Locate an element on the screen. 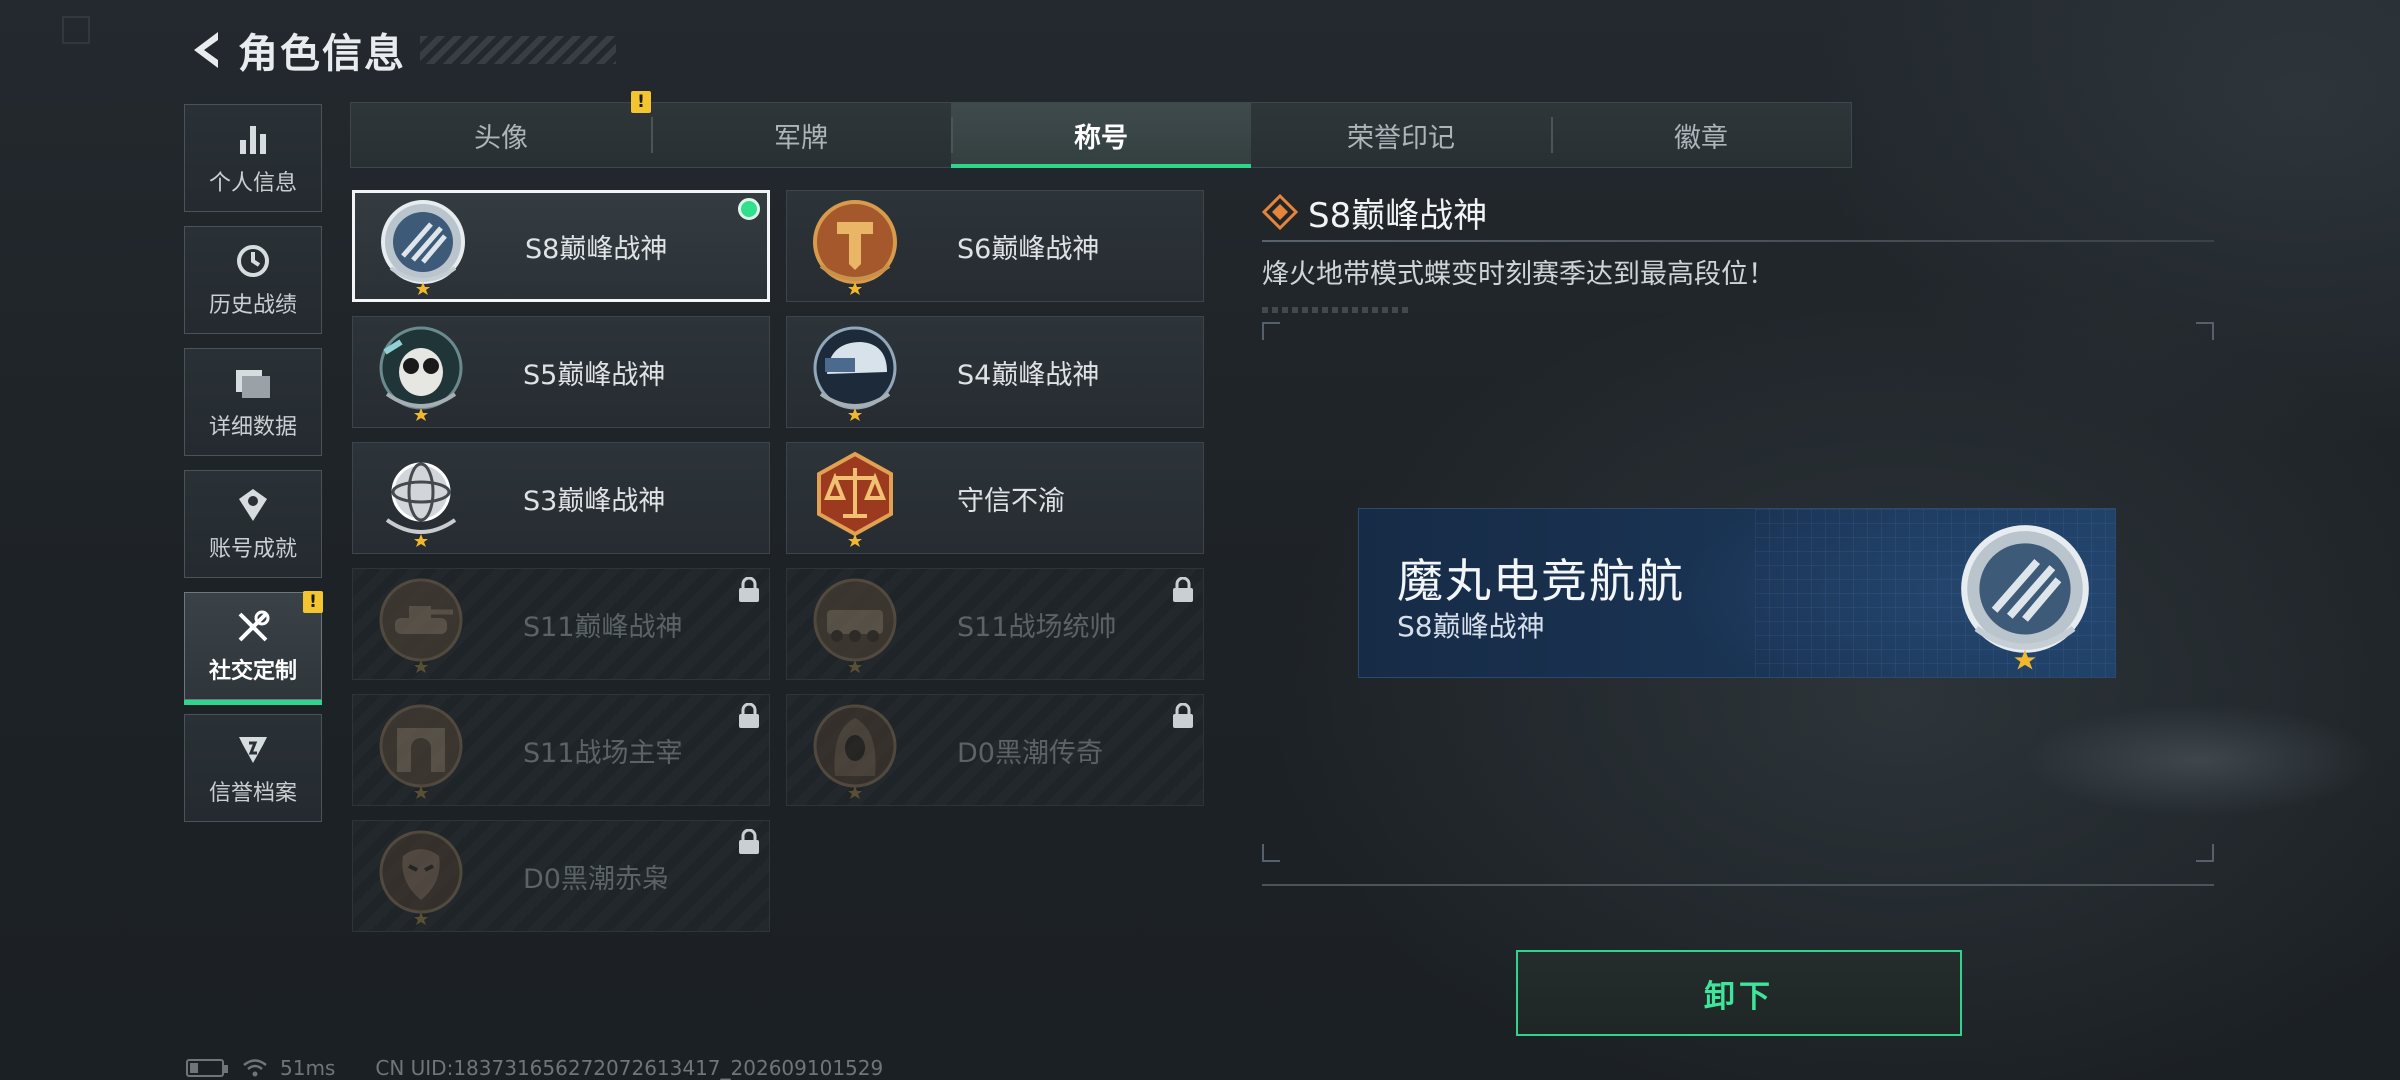 This screenshot has width=2400, height=1080. side-navigation: 个人信息 历史战绩 详细数据 账号成就 ! 社交定制 信誉档案 is located at coordinates (253, 470).